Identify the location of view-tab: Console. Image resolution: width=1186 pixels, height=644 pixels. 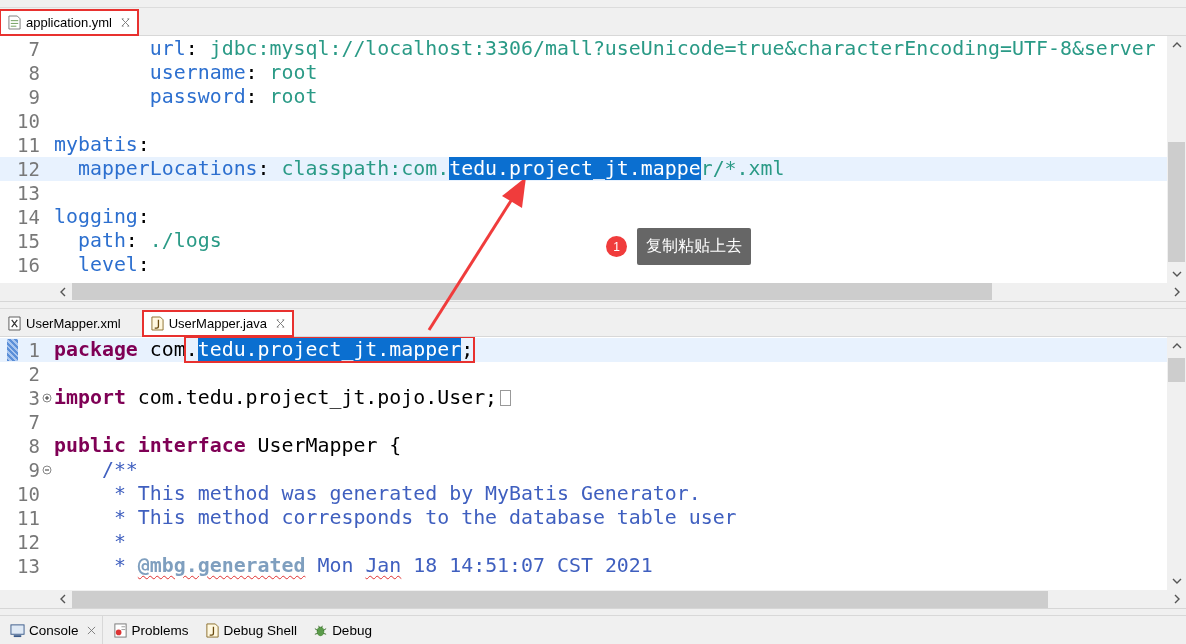
(55, 630).